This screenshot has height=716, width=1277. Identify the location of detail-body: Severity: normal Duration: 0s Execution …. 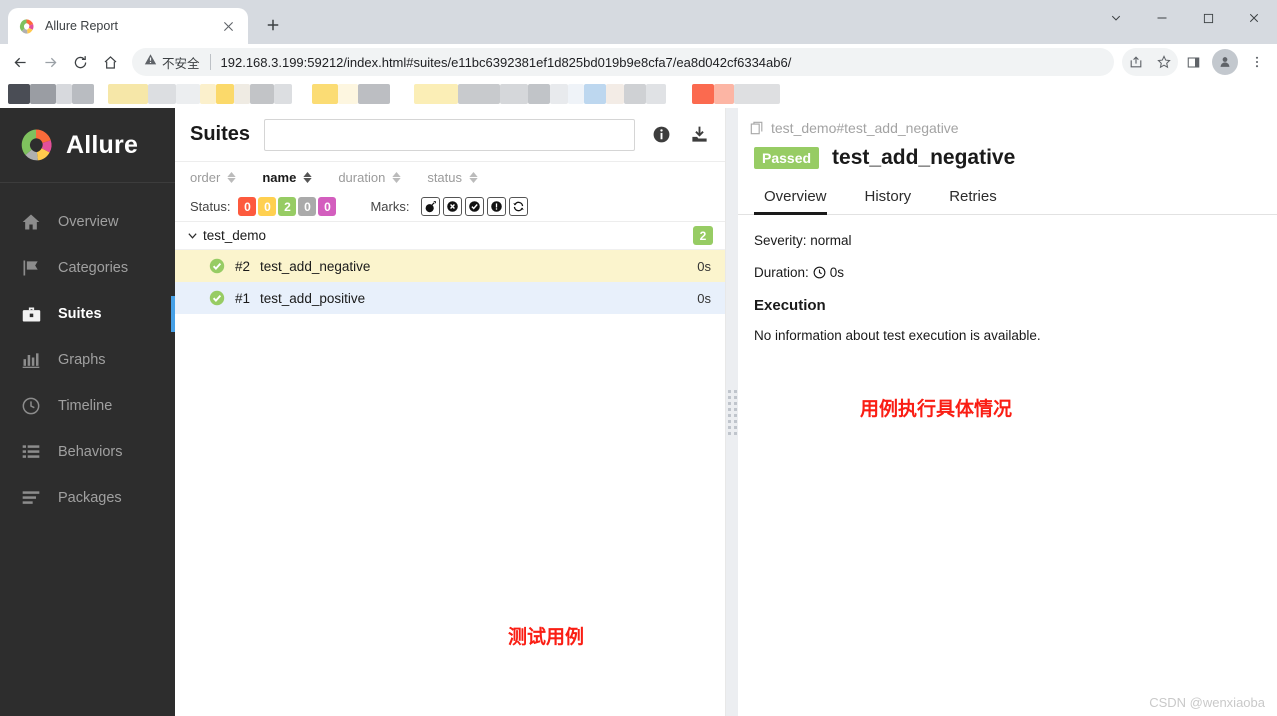
(1007, 279).